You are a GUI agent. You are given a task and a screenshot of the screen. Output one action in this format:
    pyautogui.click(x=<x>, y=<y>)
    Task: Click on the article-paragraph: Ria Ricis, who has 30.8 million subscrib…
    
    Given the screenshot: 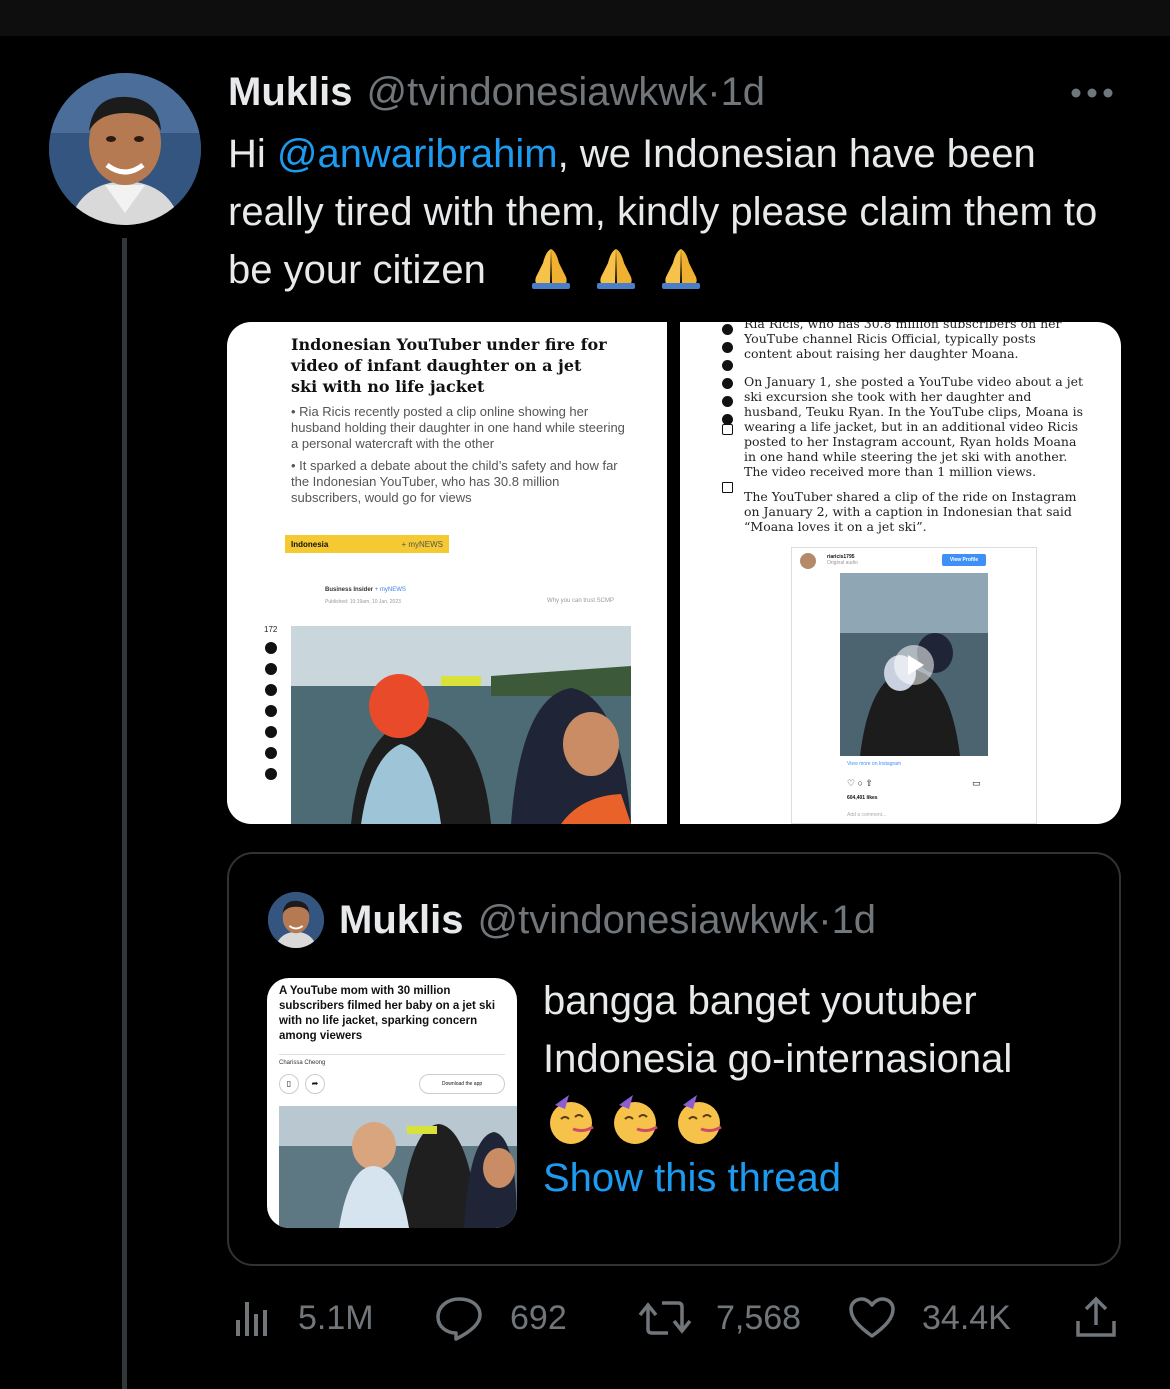 What is the action you would take?
    pyautogui.click(x=903, y=341)
    